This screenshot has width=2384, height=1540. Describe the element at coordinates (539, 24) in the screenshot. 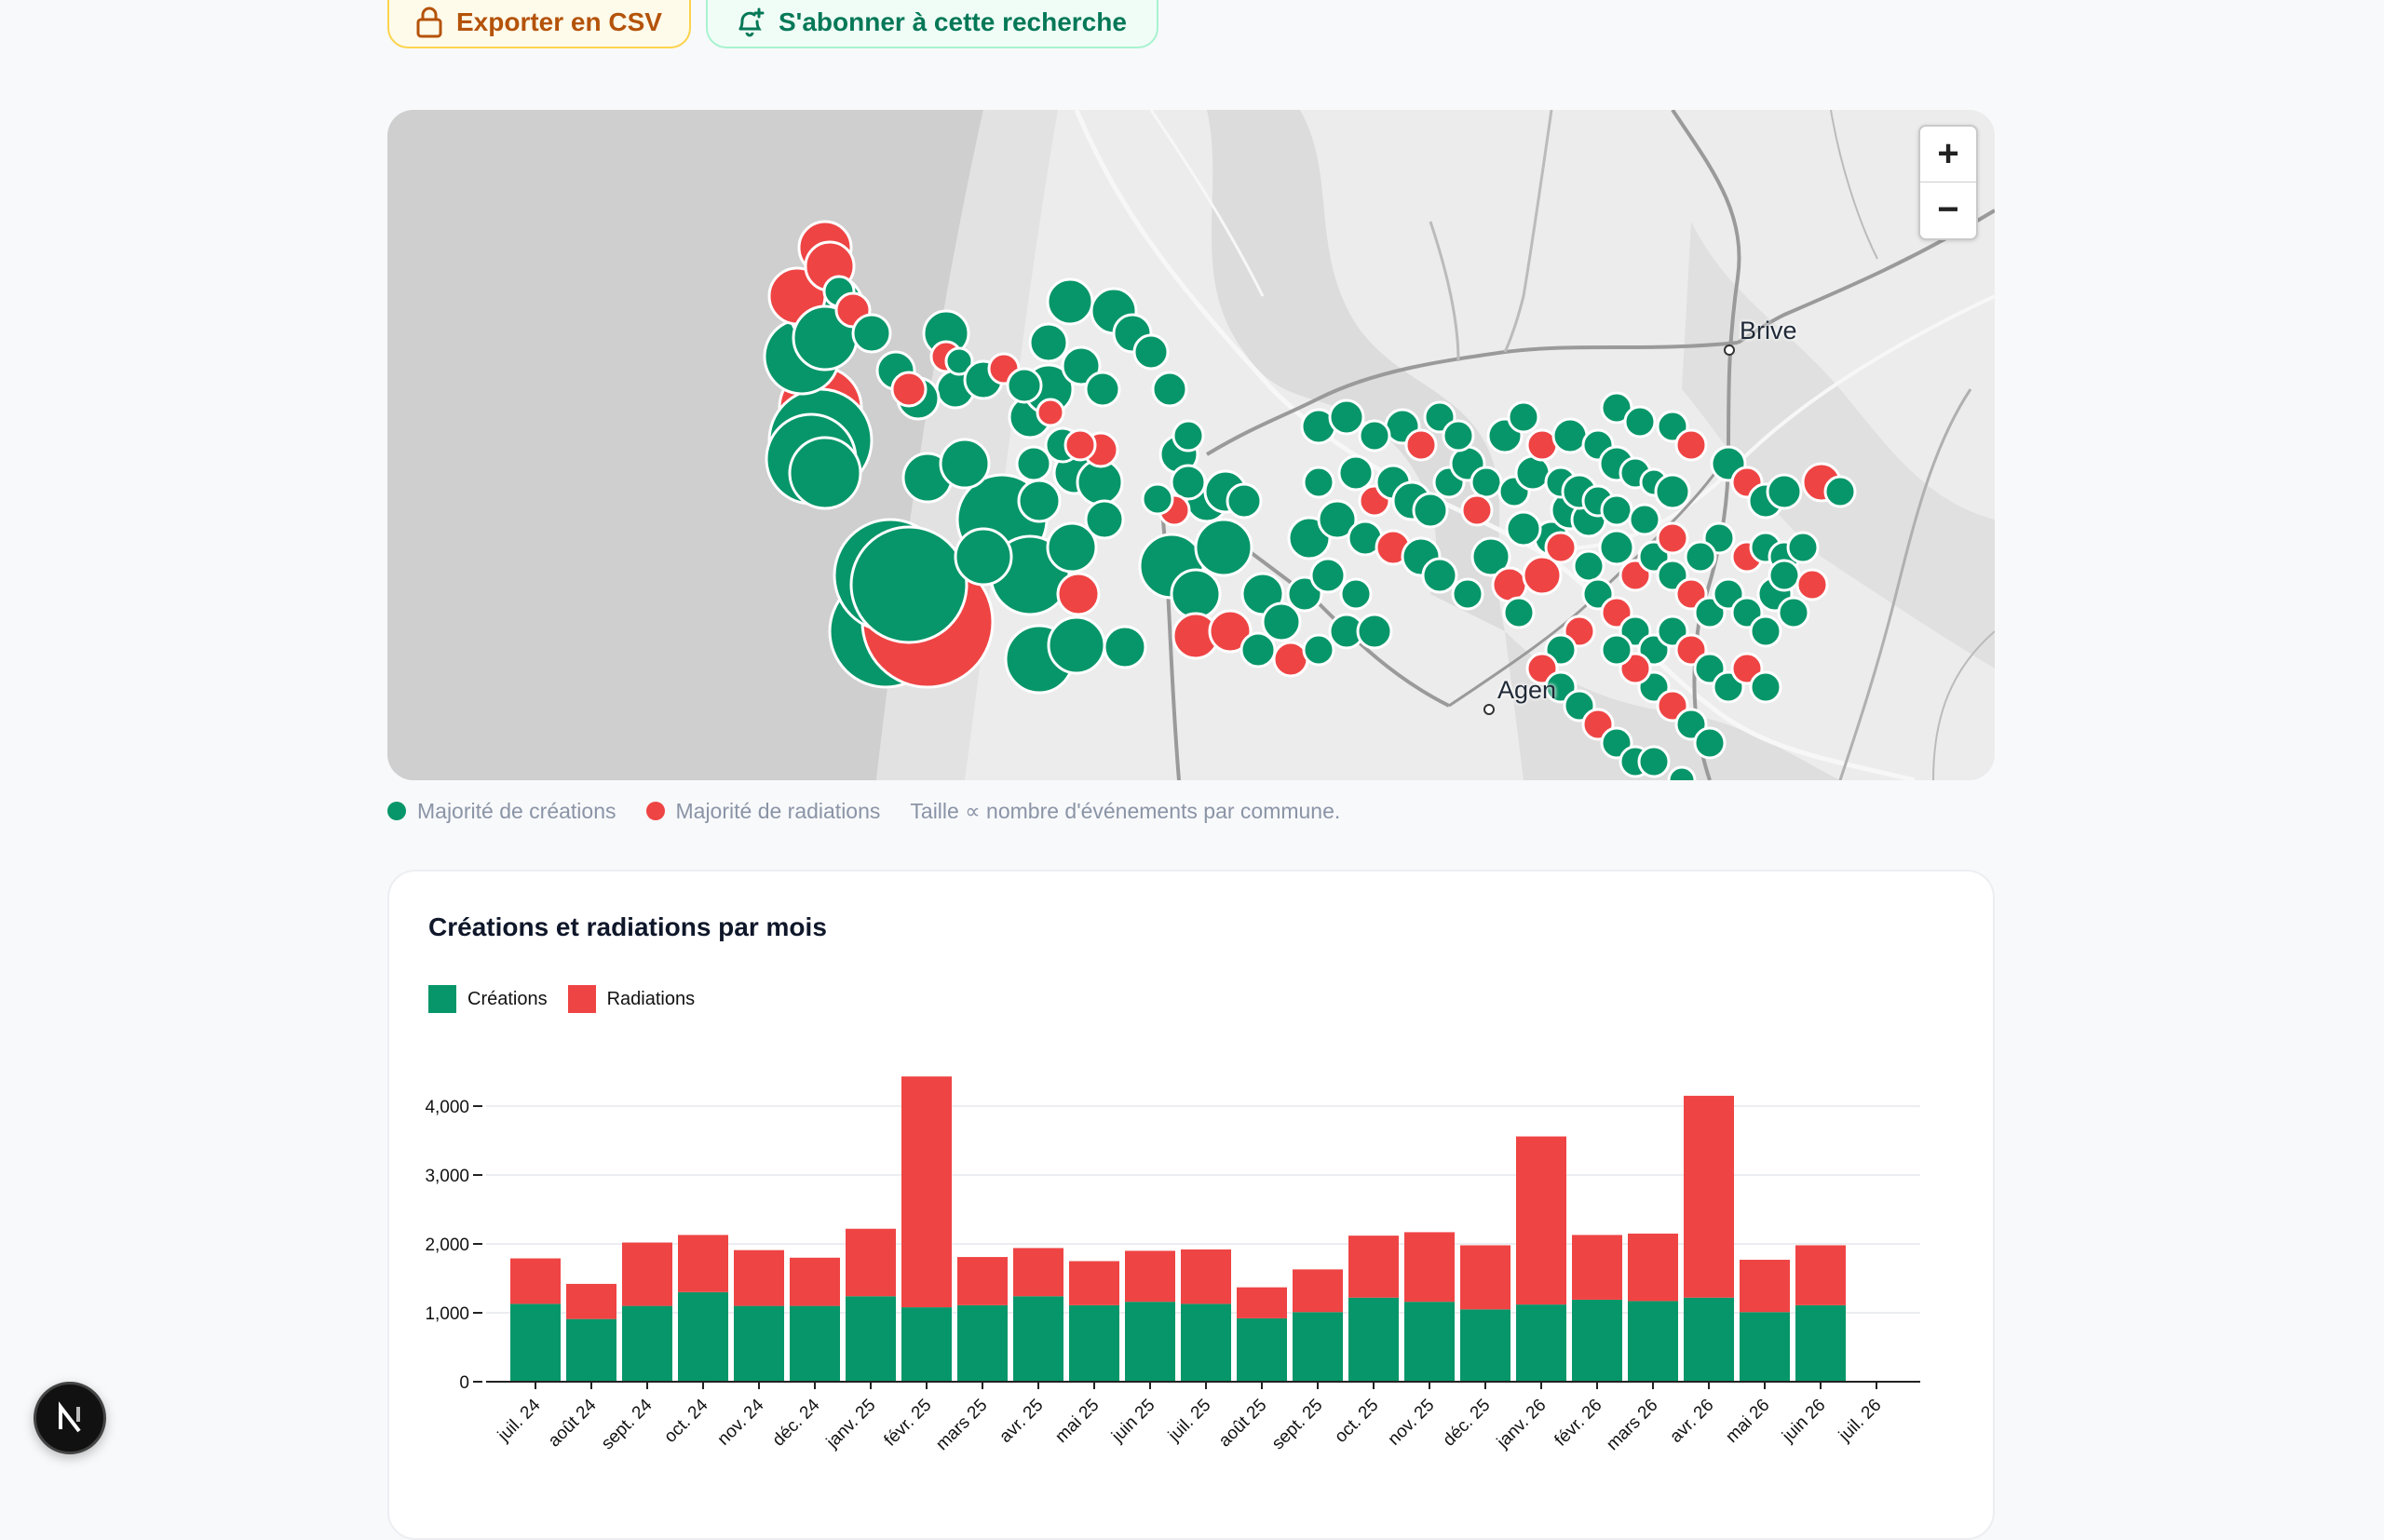

I see `export-csv-button: Exporter en CSV` at that location.